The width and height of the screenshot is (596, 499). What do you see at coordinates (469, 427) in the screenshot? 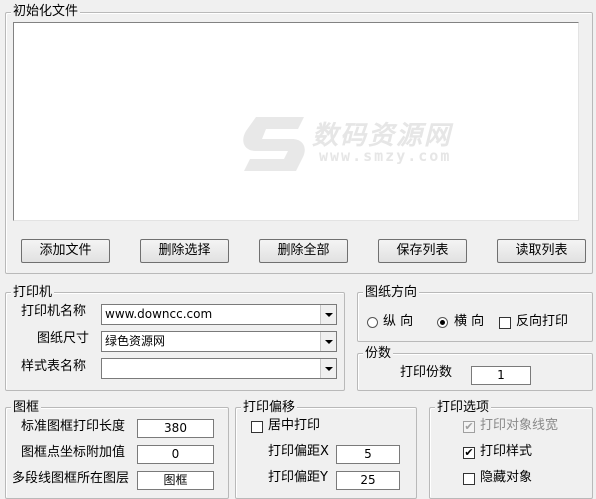
I see `line-width-checkbox: ✔` at bounding box center [469, 427].